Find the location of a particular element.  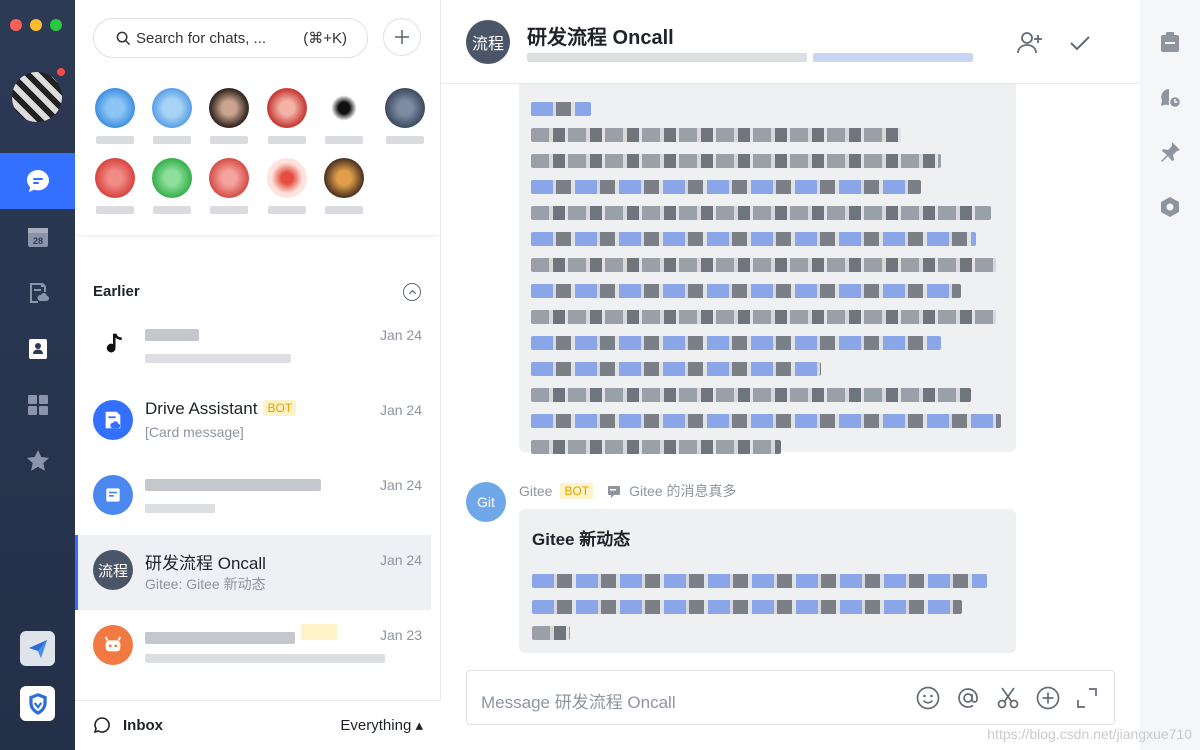

collapse-section-button is located at coordinates (412, 292).